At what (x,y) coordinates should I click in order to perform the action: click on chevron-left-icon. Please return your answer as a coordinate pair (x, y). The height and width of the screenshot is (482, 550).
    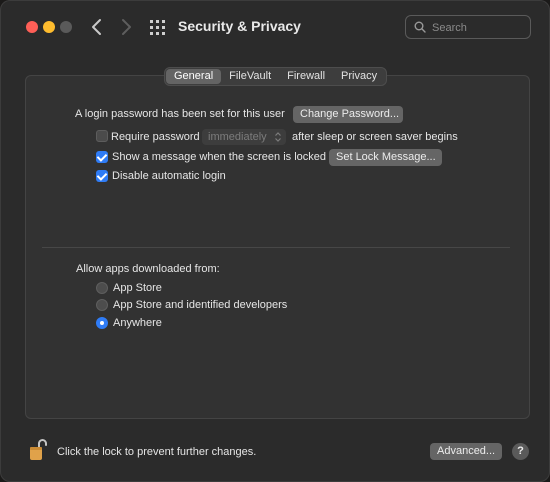
    Looking at the image, I should click on (96, 27).